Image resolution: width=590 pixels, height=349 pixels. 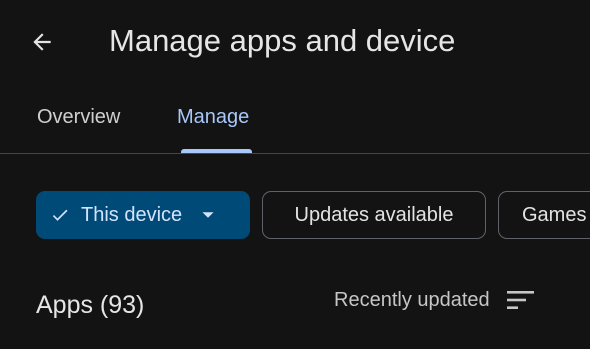 I want to click on updates-available-filter-chip: Updates available, so click(x=374, y=215).